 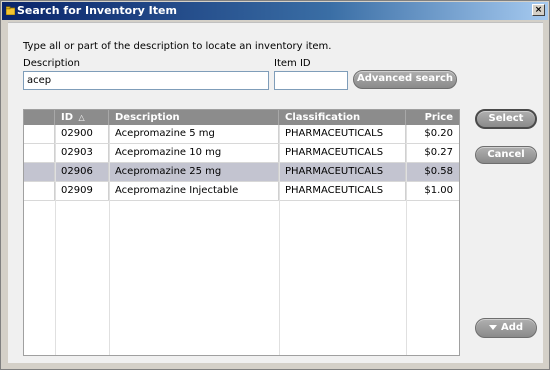 I want to click on add-button: Add, so click(x=506, y=328).